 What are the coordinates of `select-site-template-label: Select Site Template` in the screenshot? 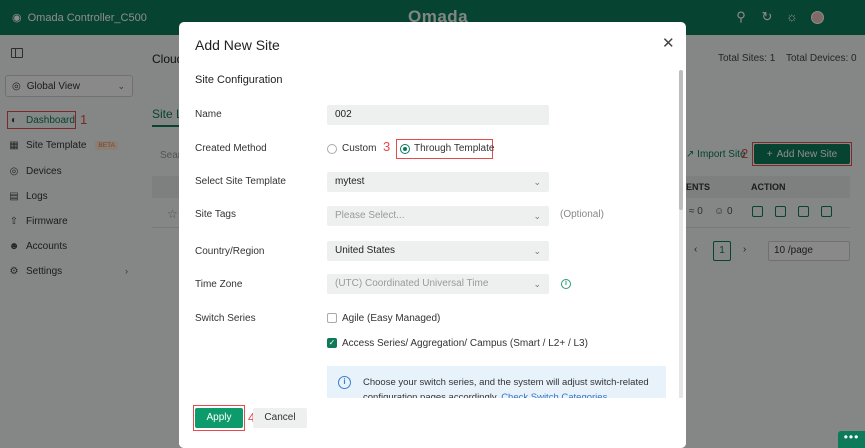 It's located at (240, 181).